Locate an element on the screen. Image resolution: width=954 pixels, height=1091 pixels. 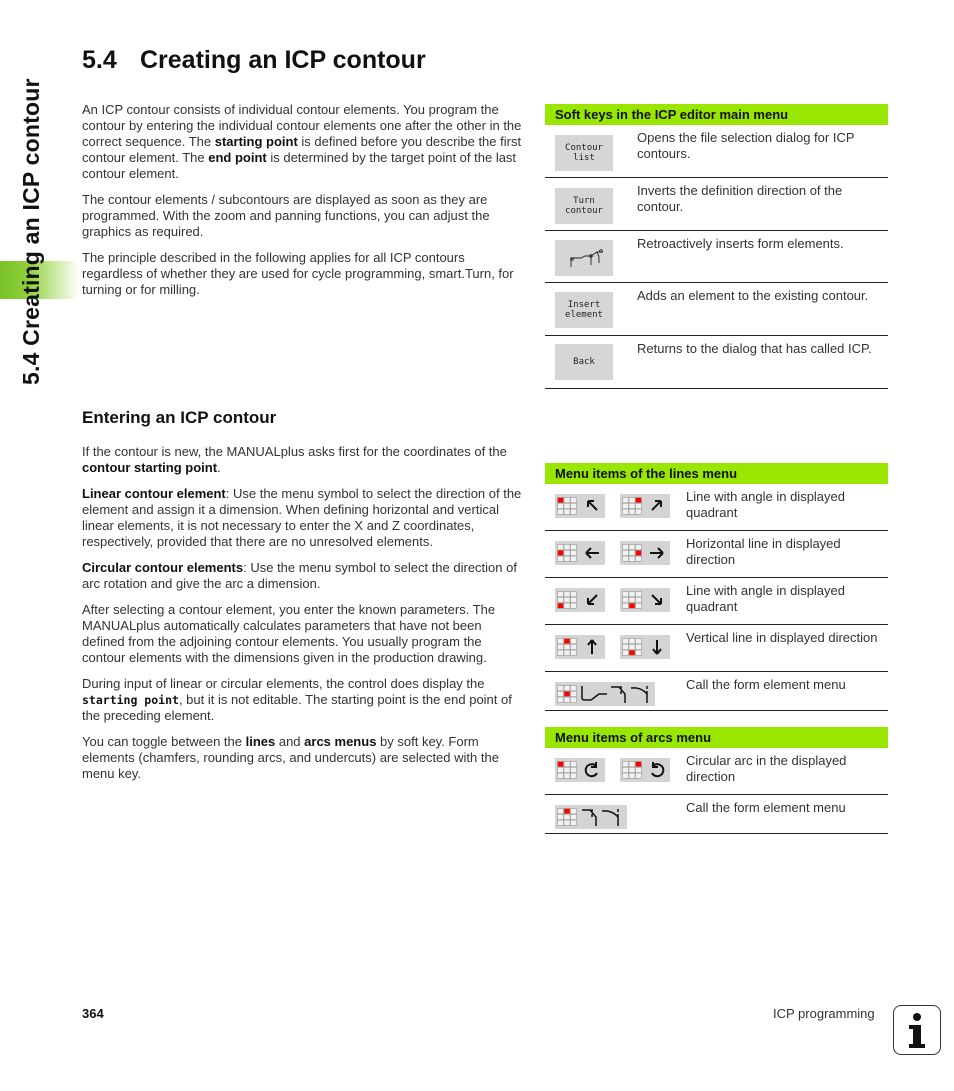
form-elements-icon is located at coordinates (586, 258).